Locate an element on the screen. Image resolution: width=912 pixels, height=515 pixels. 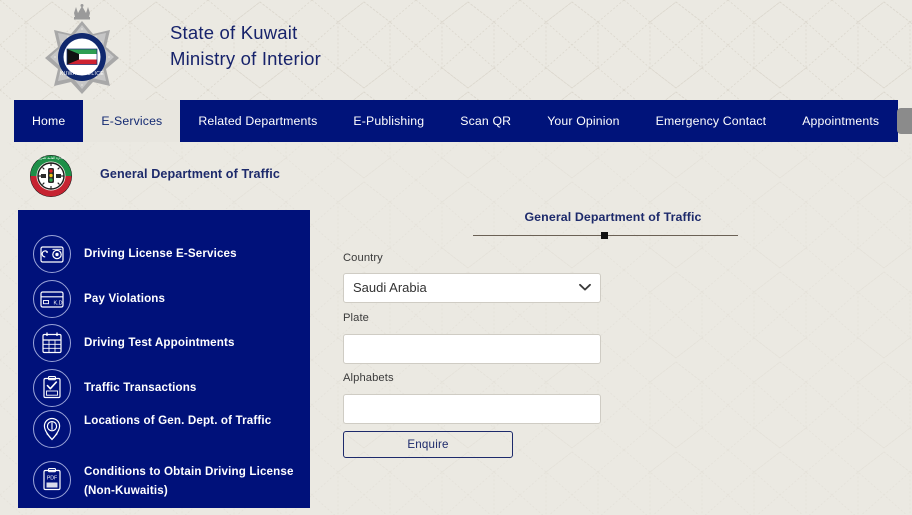
sidebar-item-pay-violations: K.D Pay Violations is located at coordinates (164, 299).